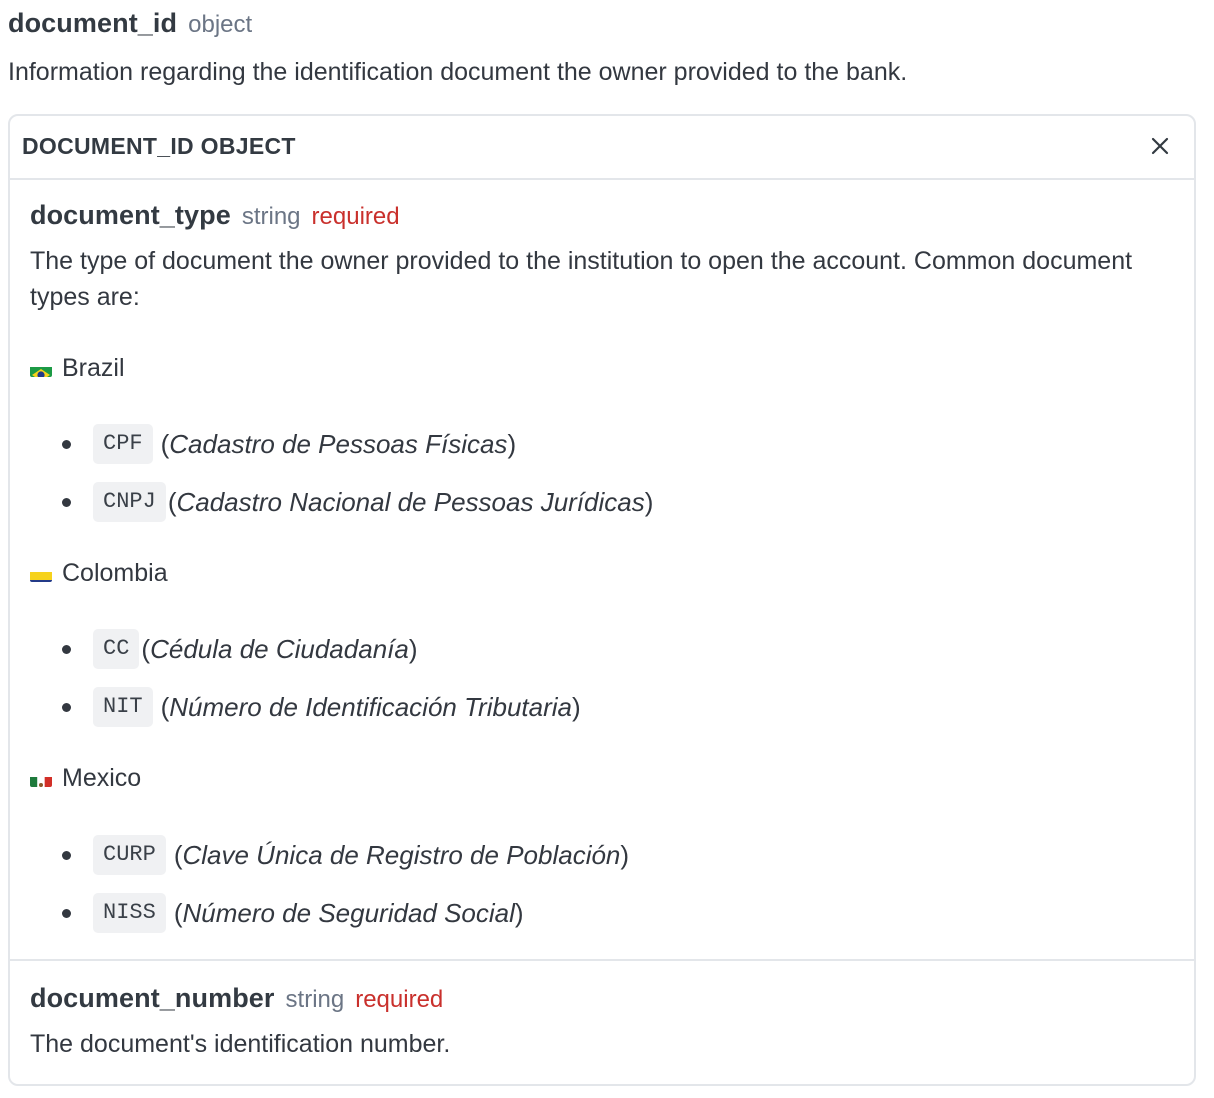 Image resolution: width=1214 pixels, height=1098 pixels. Describe the element at coordinates (240, 1044) in the screenshot. I see `property-description: The document's identification number.` at that location.